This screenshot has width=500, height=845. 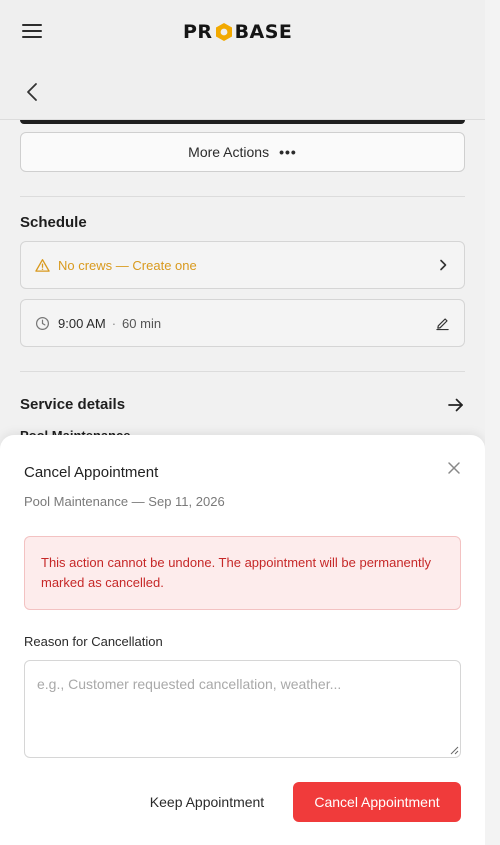 What do you see at coordinates (142, 323) in the screenshot?
I see `appointment-duration: 60 min` at bounding box center [142, 323].